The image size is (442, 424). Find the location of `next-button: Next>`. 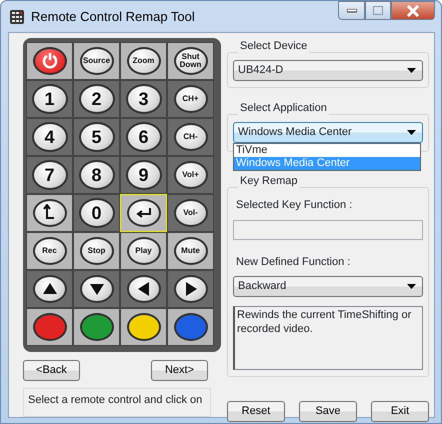

next-button: Next> is located at coordinates (179, 370).